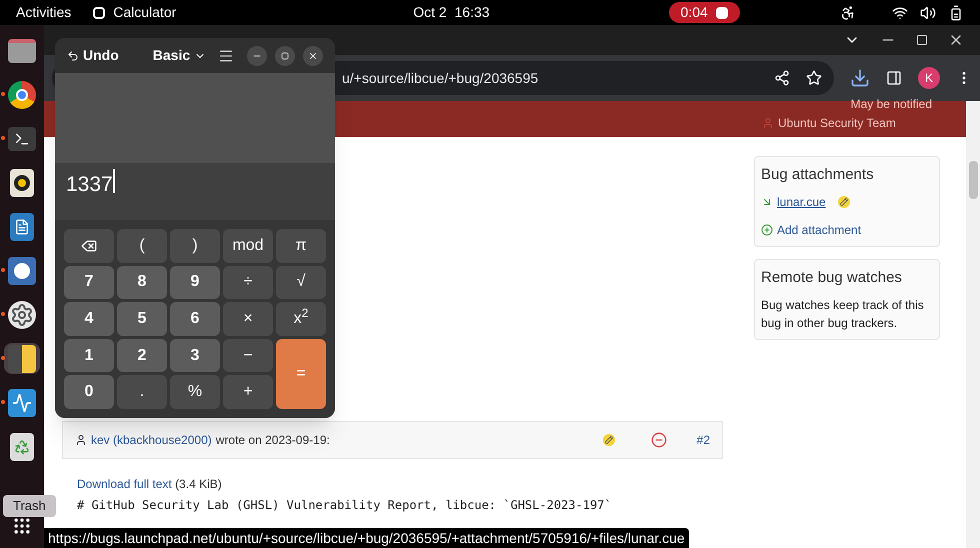  Describe the element at coordinates (142, 392) in the screenshot. I see `operator-button: .` at that location.